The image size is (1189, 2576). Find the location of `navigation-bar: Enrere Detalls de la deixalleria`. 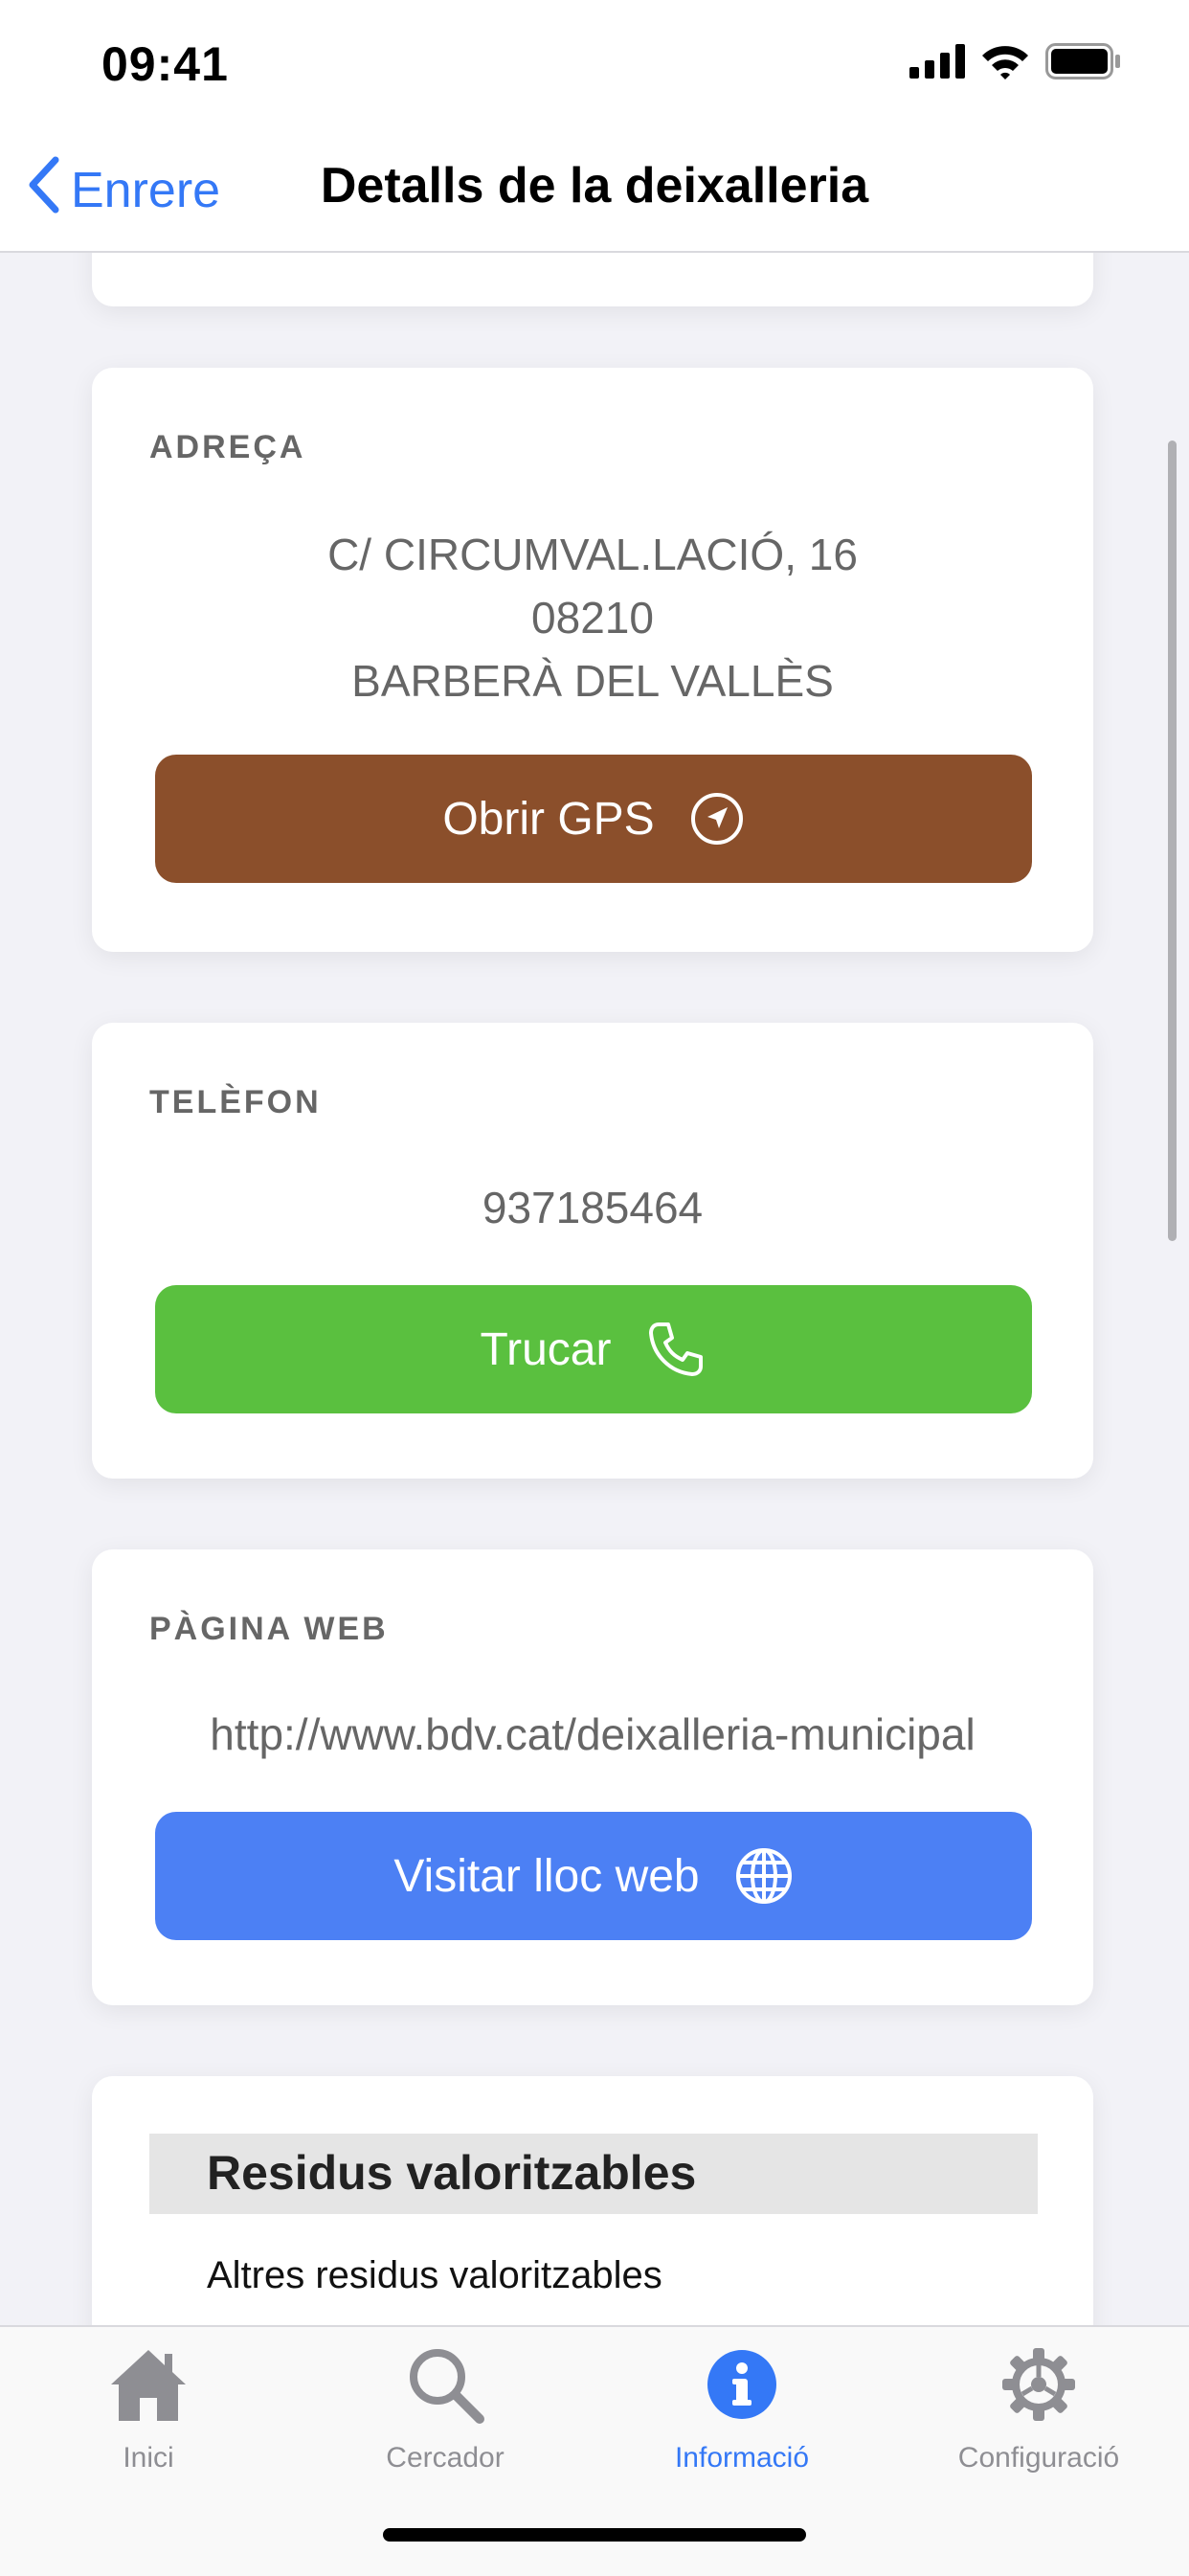

navigation-bar: Enrere Detalls de la deixalleria is located at coordinates (594, 193).